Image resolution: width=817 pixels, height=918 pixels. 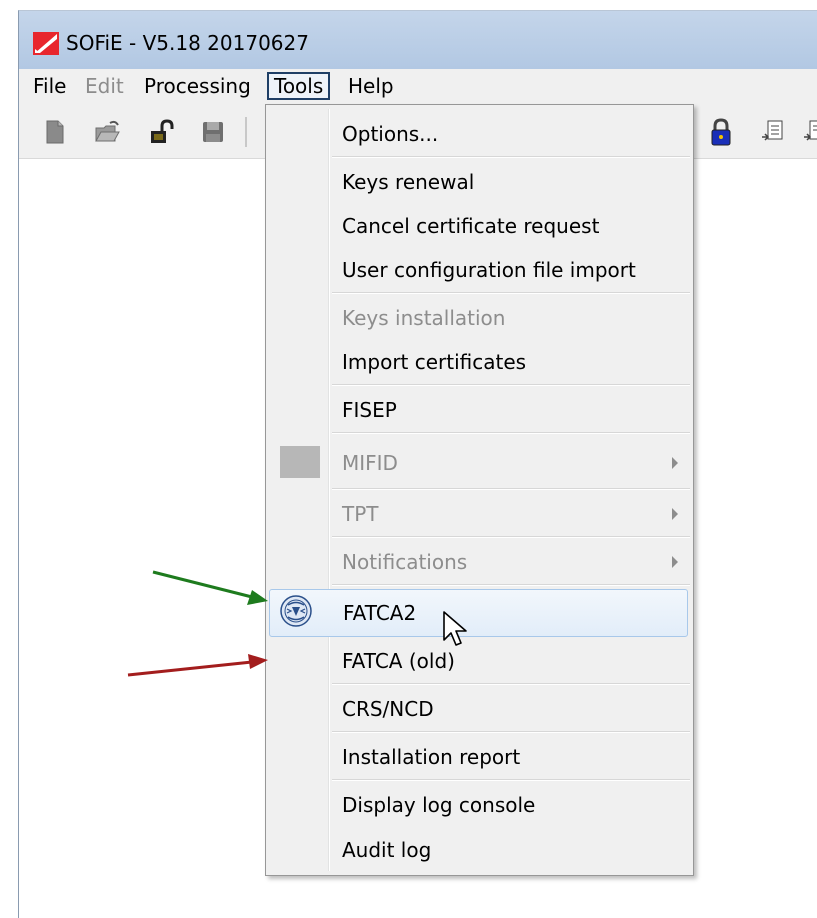 I want to click on menu-item-mifid: MIFID, so click(x=478, y=463).